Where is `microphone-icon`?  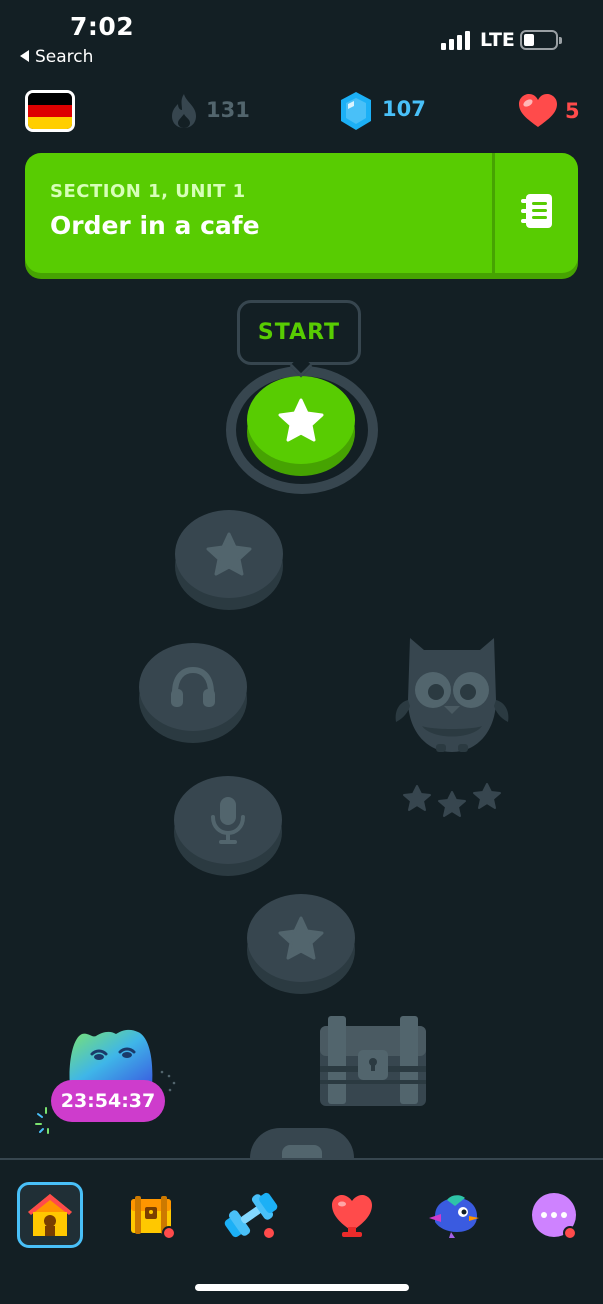
microphone-icon is located at coordinates (228, 820).